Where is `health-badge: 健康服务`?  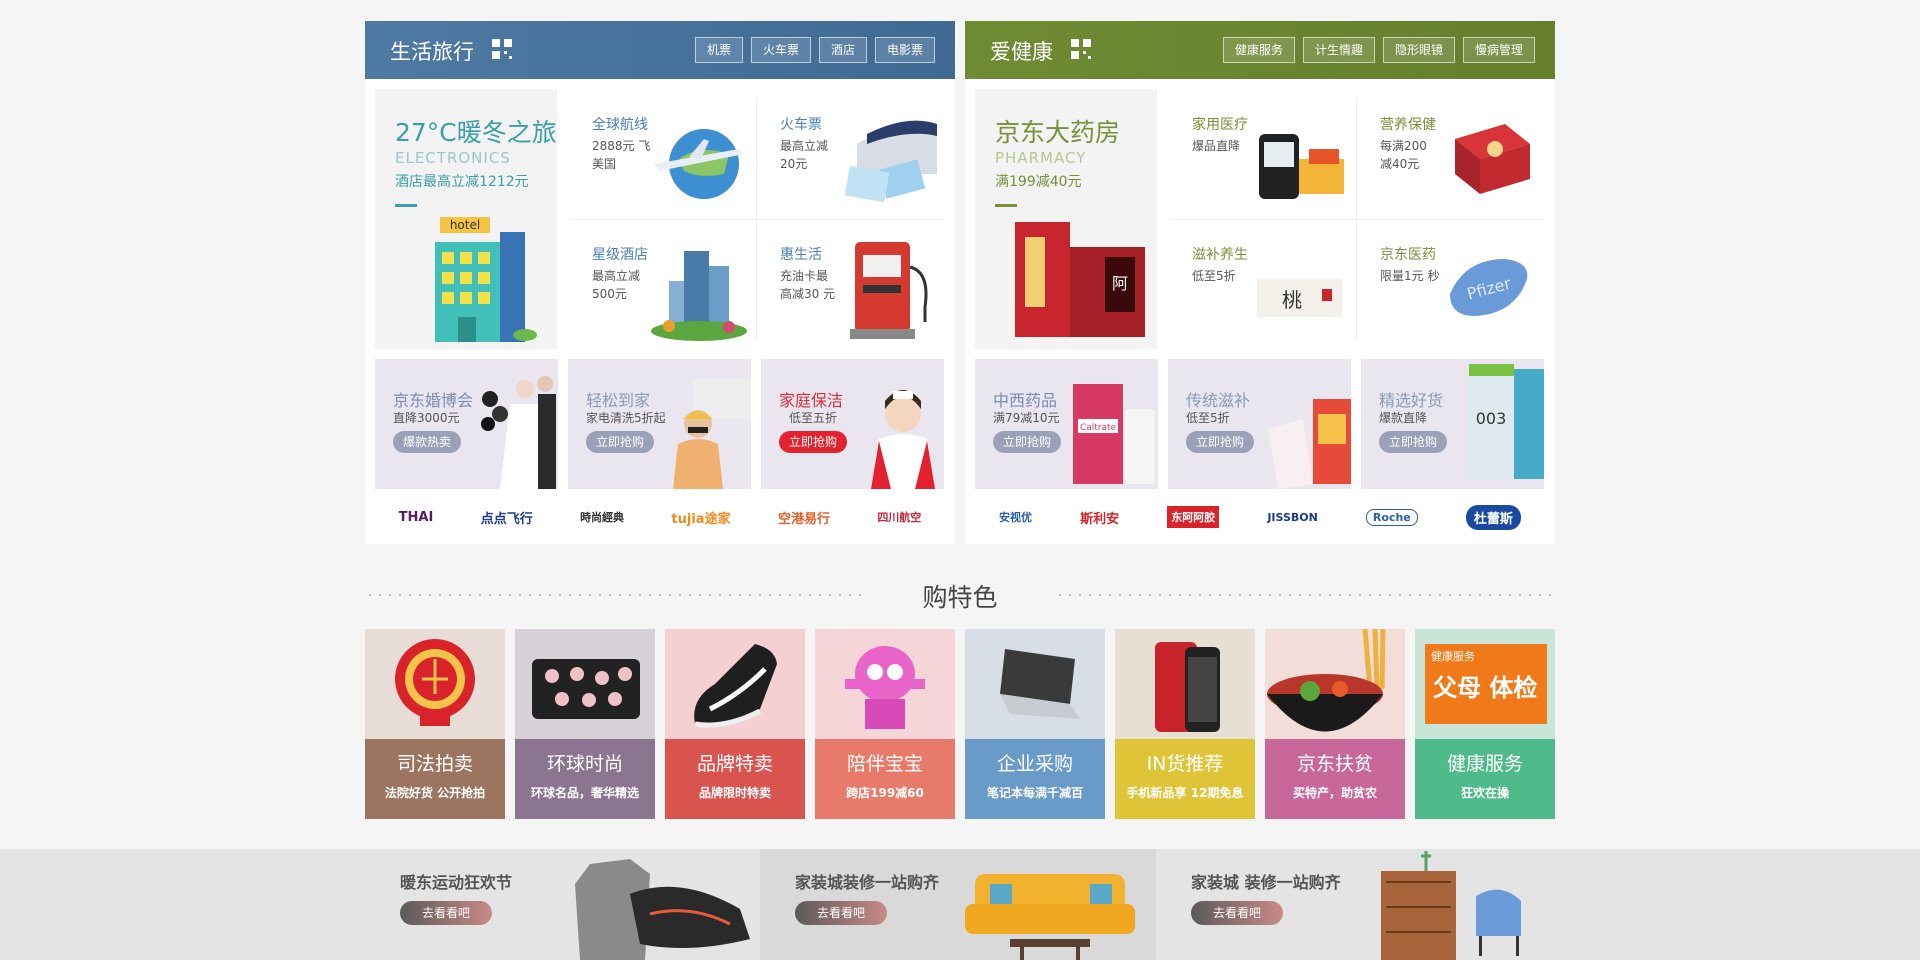
health-badge: 健康服务 is located at coordinates (1453, 656).